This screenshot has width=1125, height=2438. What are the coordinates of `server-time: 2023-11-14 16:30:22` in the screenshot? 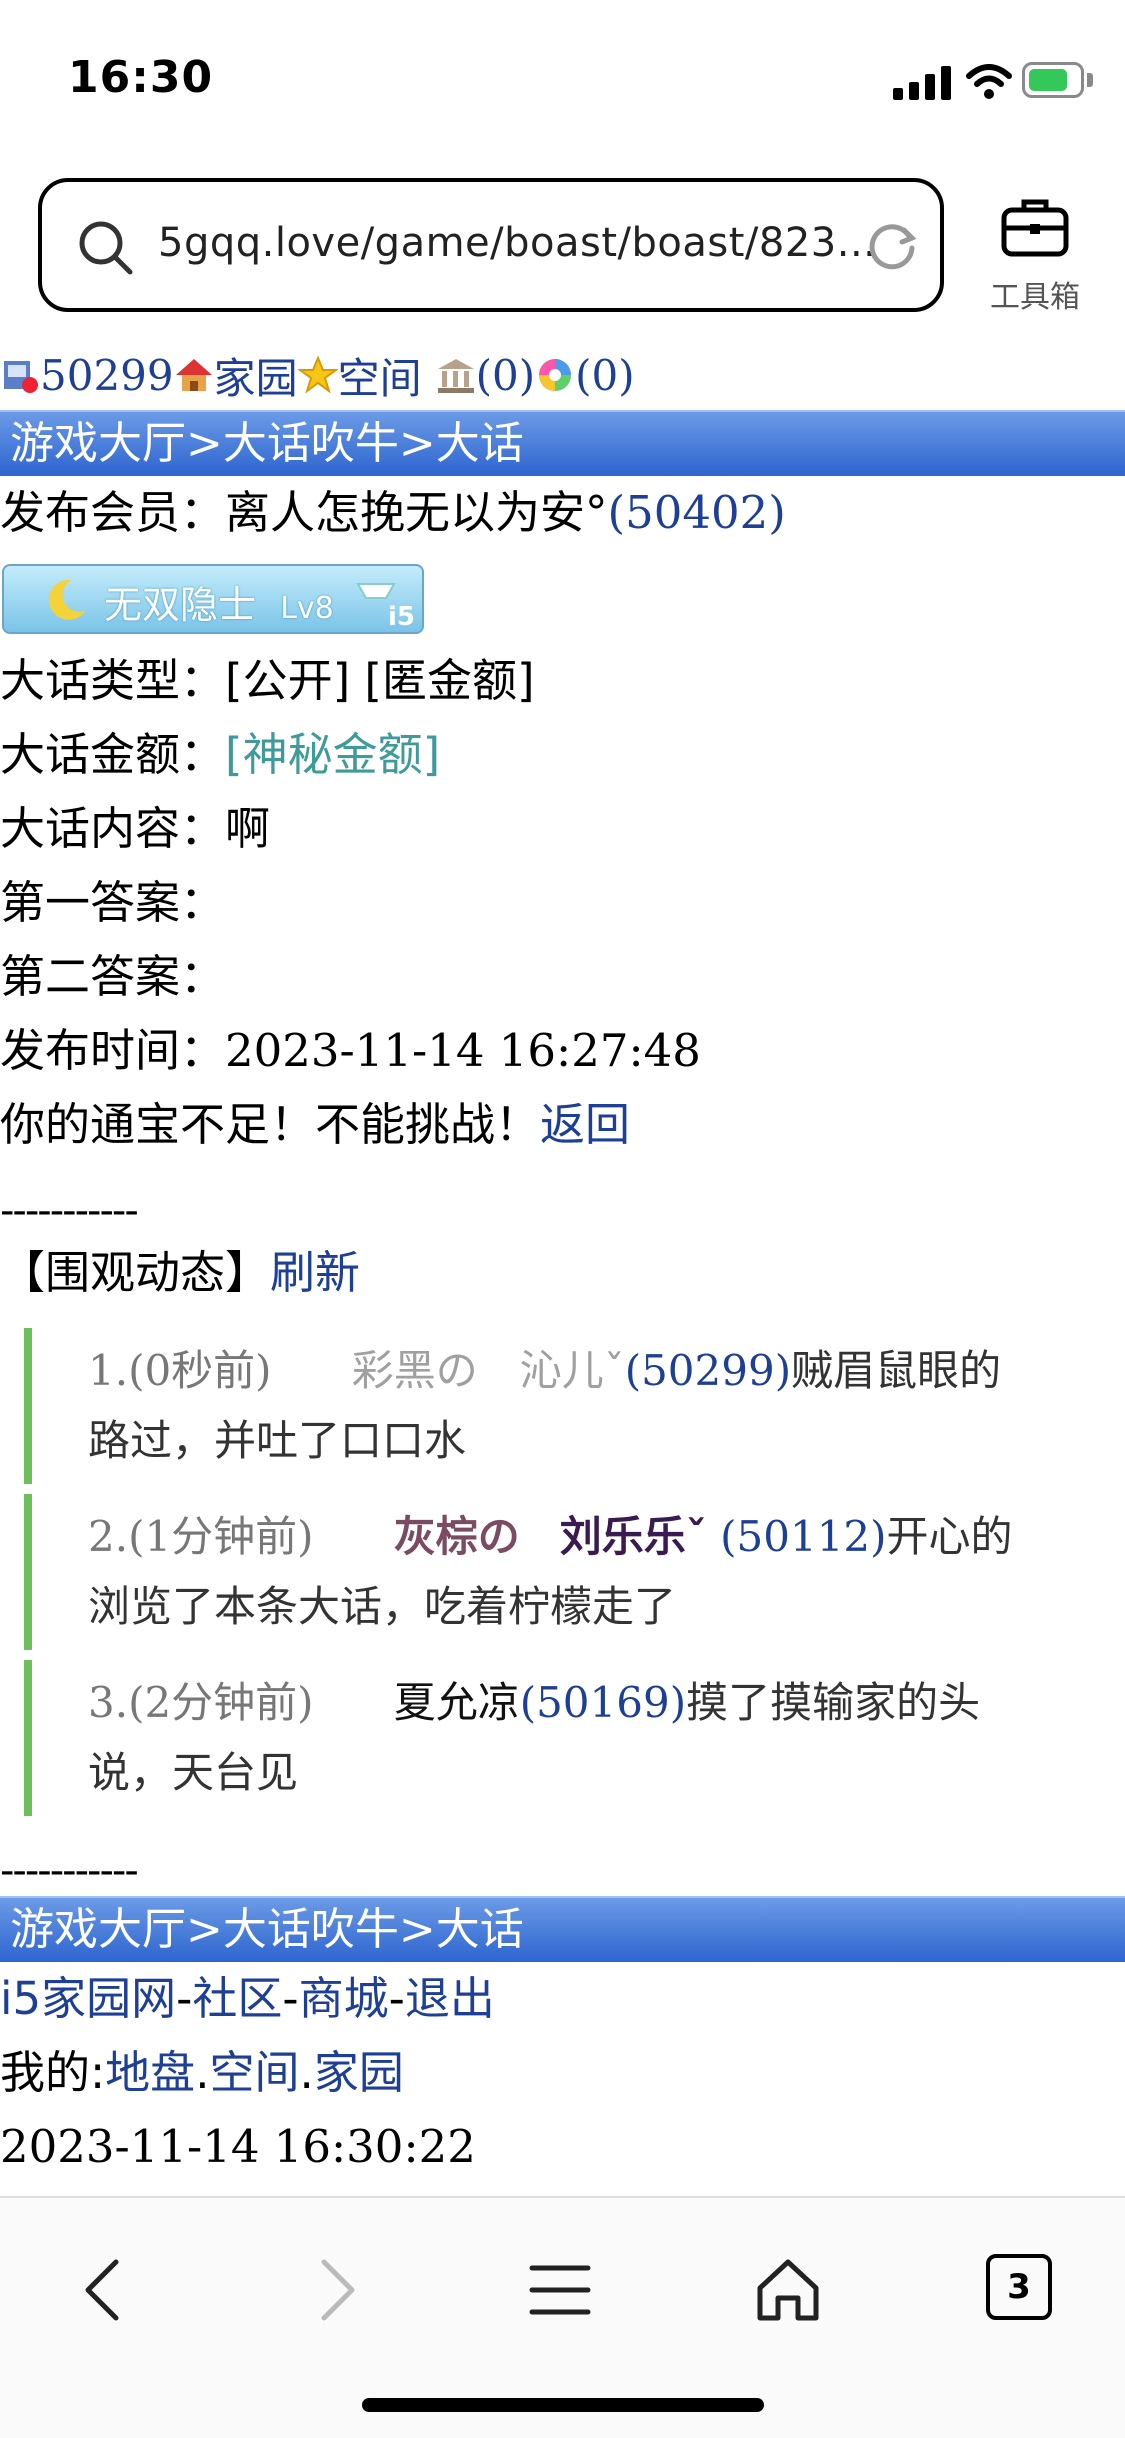 It's located at (238, 2146).